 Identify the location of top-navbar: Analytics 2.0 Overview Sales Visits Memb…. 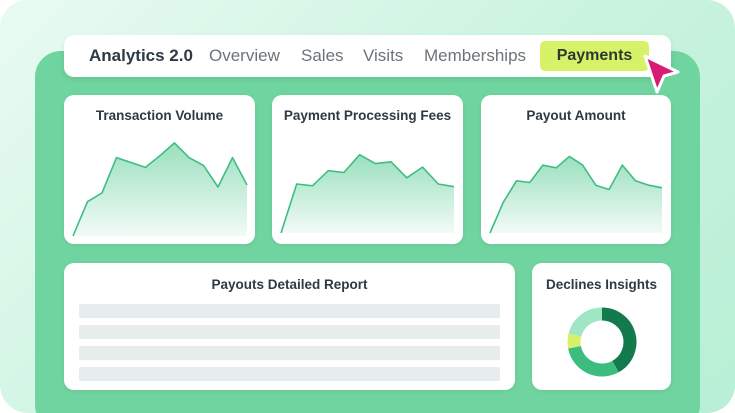
(367, 56).